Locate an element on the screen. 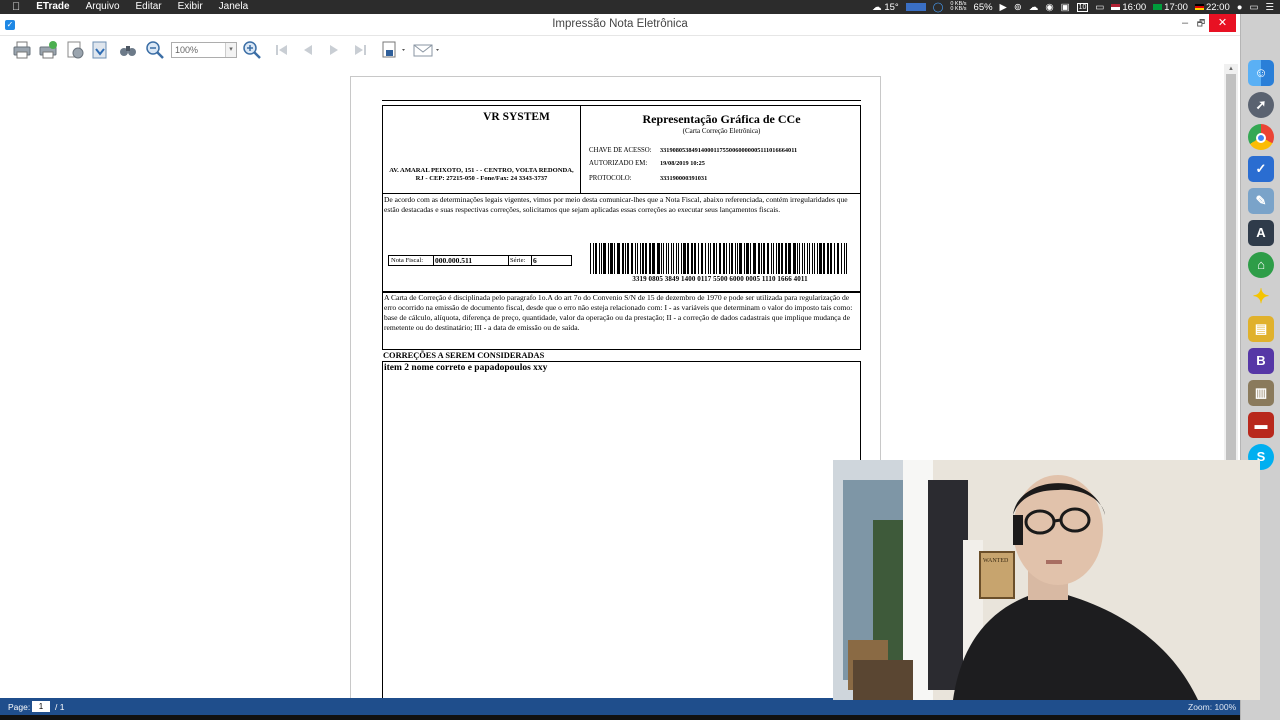  affinity-icon: A is located at coordinates (1261, 233).